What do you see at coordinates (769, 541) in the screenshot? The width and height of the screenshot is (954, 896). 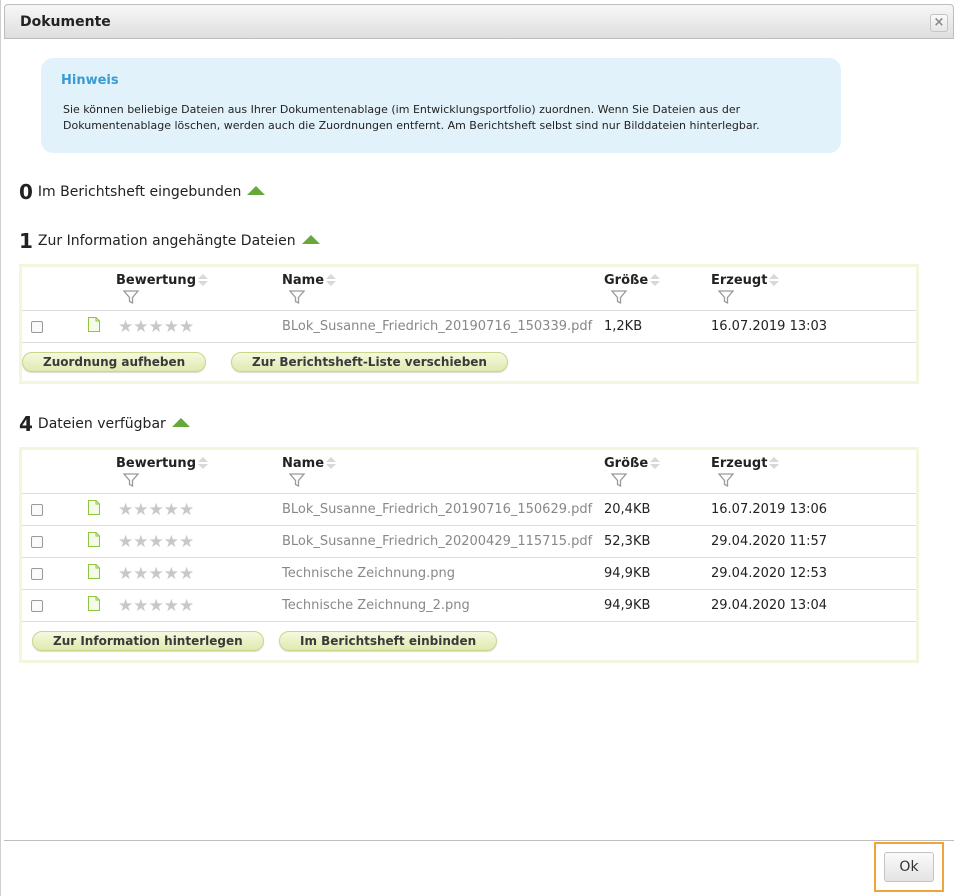 I see `file-created: 29.04.2020 11:57` at bounding box center [769, 541].